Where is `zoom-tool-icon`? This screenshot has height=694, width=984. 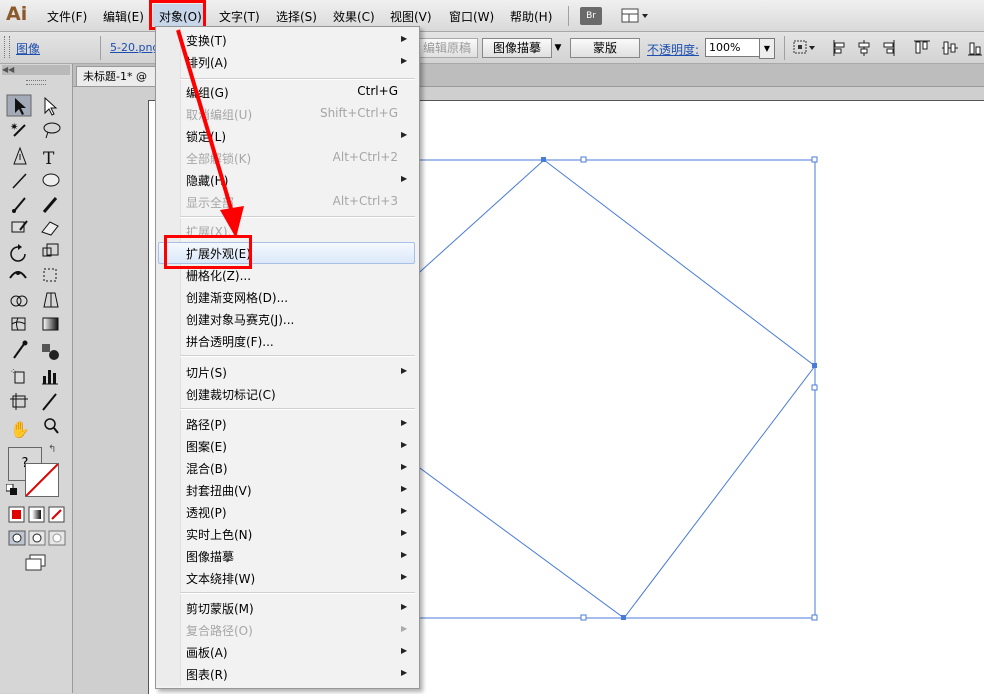 zoom-tool-icon is located at coordinates (51, 426).